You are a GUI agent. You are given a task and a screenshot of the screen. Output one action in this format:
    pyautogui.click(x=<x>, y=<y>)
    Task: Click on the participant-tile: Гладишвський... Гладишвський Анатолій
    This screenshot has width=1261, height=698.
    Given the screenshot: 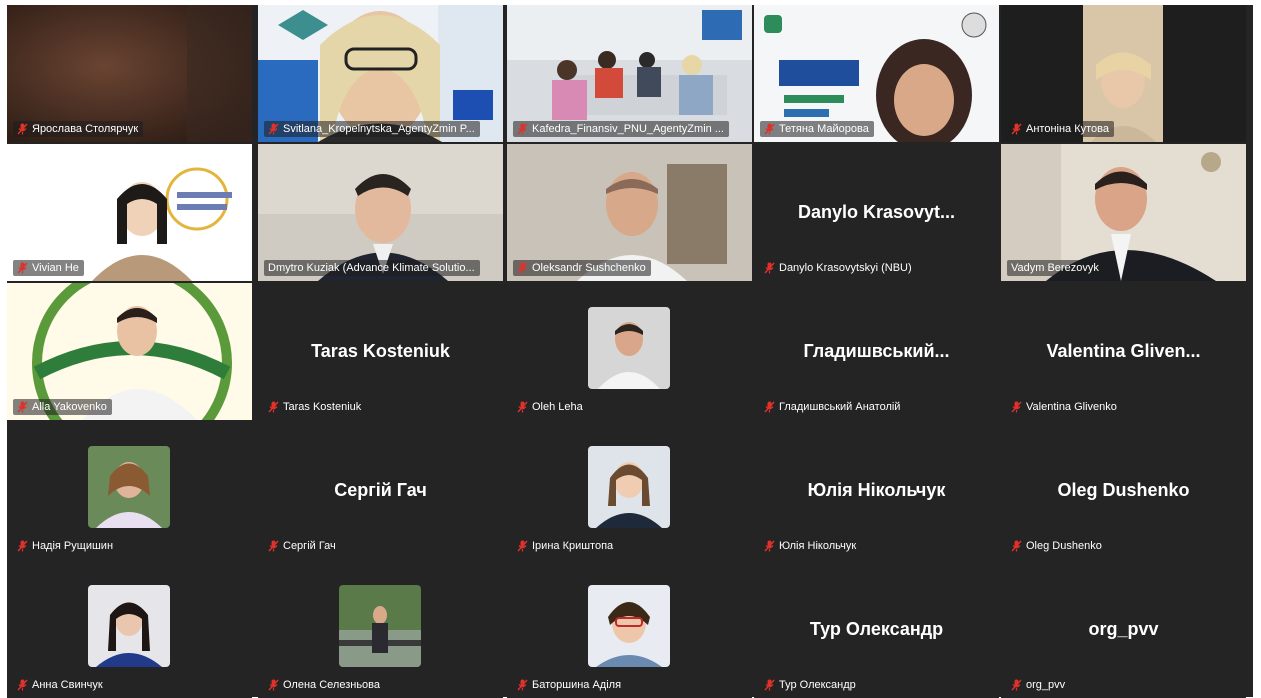 What is the action you would take?
    pyautogui.click(x=876, y=351)
    